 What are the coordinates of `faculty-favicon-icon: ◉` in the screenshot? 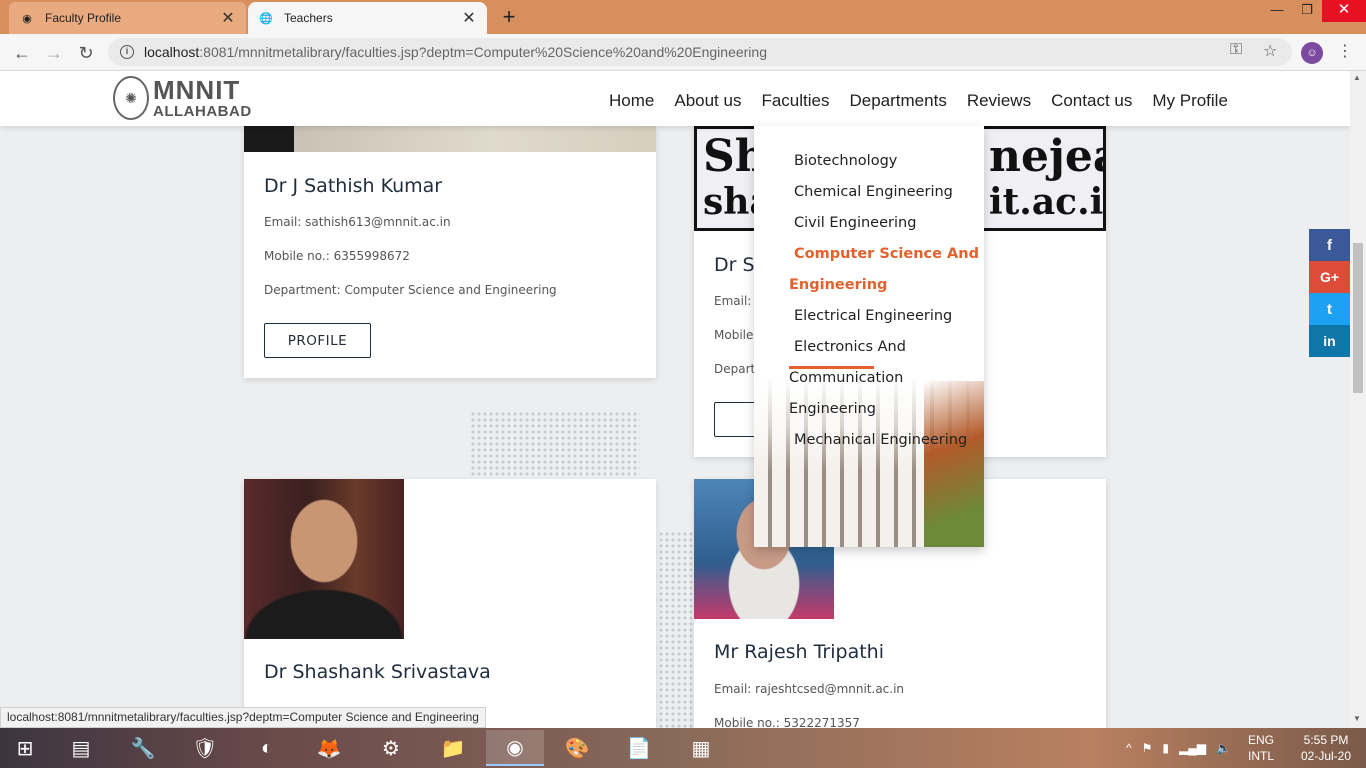 It's located at (27, 18).